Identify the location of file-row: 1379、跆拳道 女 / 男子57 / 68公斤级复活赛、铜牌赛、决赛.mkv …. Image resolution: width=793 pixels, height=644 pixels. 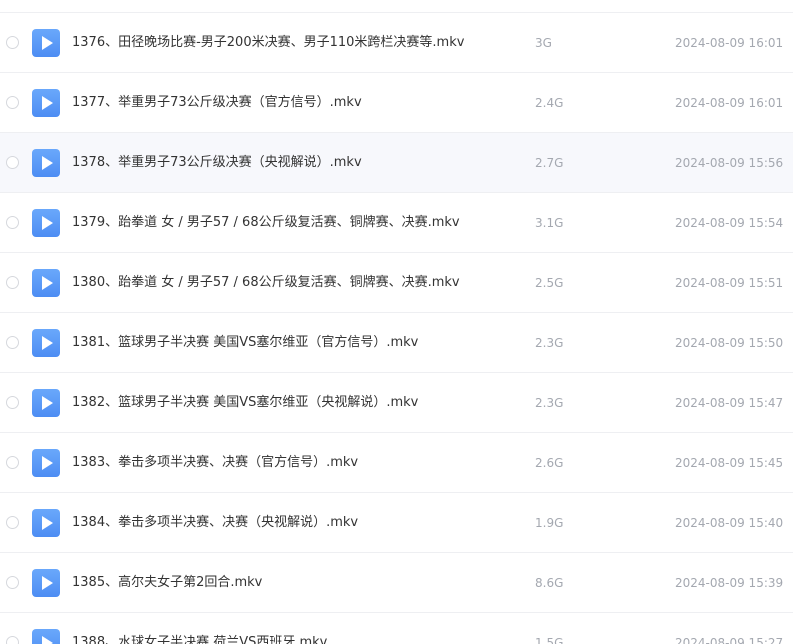
(396, 223).